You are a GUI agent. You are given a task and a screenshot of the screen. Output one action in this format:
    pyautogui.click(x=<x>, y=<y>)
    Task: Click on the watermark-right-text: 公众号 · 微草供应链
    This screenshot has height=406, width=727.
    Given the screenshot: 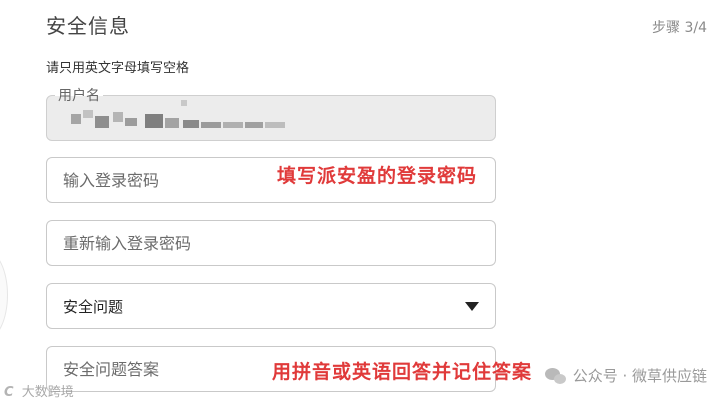 What is the action you would take?
    pyautogui.click(x=639, y=376)
    